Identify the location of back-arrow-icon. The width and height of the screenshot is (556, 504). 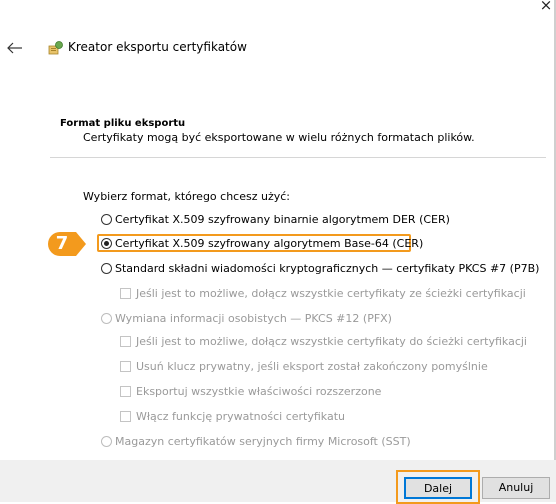
(15, 48).